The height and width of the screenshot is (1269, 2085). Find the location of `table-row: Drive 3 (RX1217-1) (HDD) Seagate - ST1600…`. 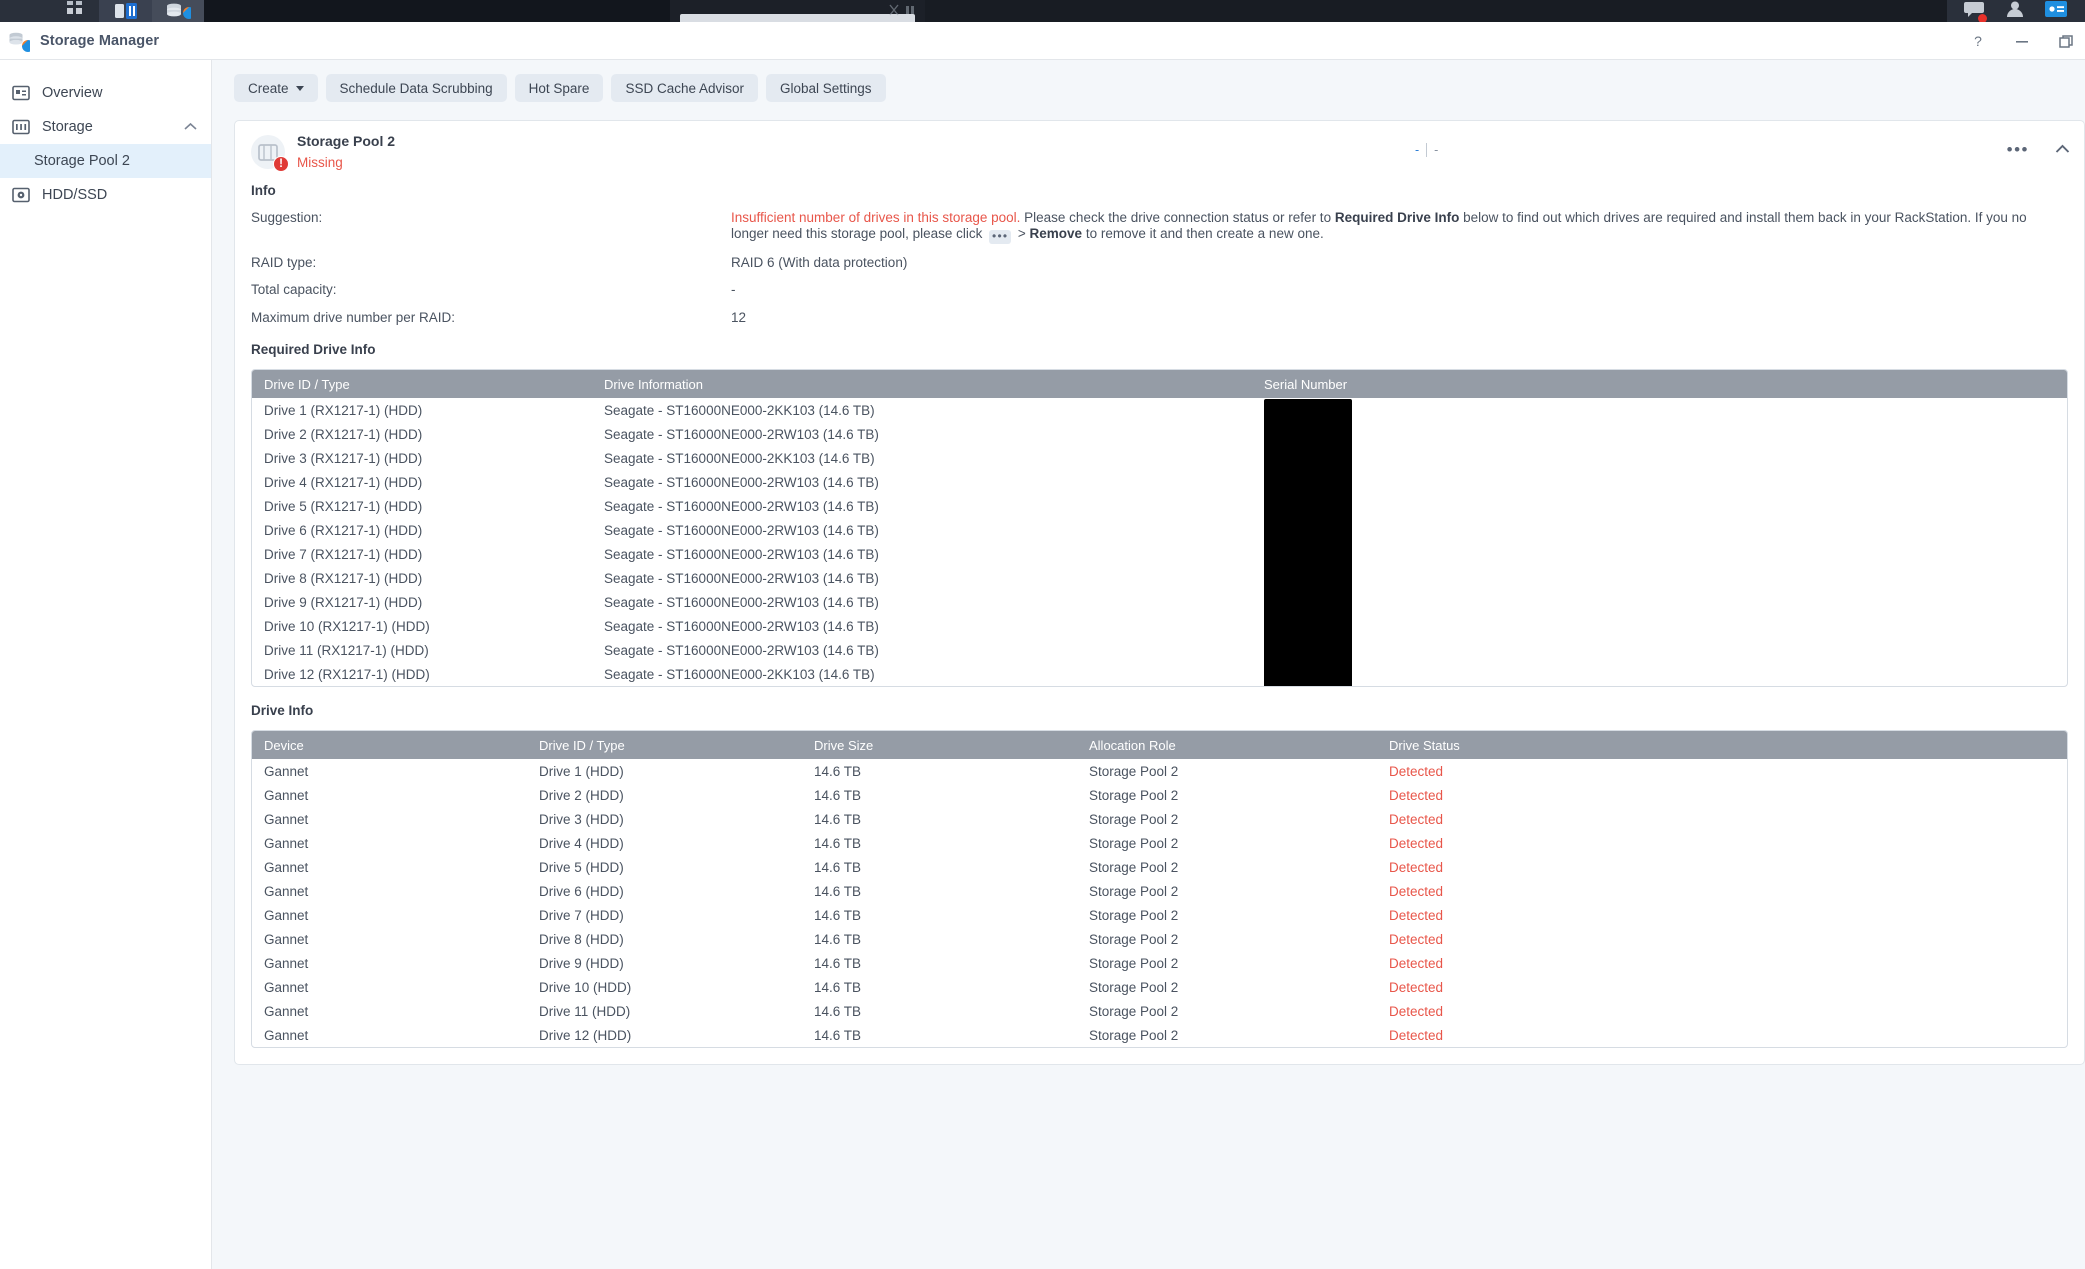

table-row: Drive 3 (RX1217-1) (HDD) Seagate - ST1600… is located at coordinates (1159, 458).